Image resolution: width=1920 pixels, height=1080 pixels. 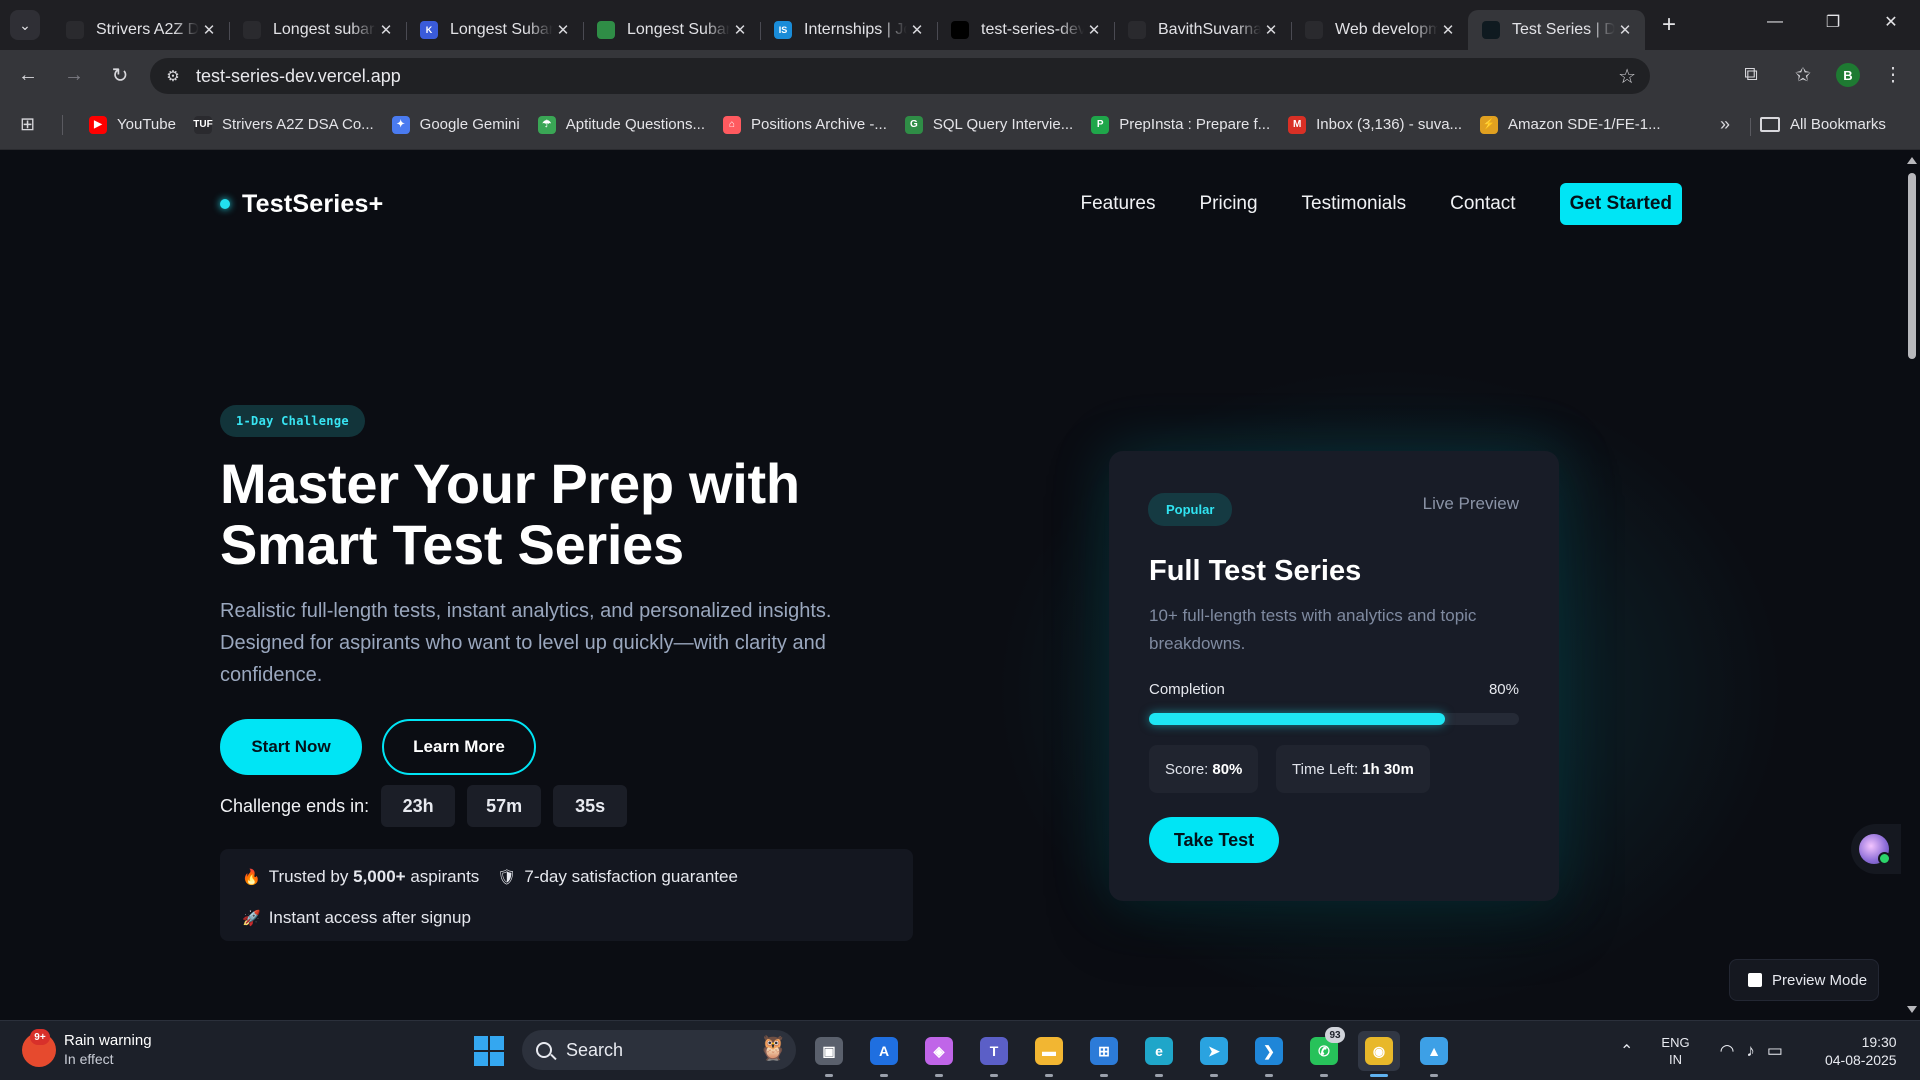 What do you see at coordinates (1353, 769) in the screenshot?
I see `time-left-stat: Time Left: 1h 30m` at bounding box center [1353, 769].